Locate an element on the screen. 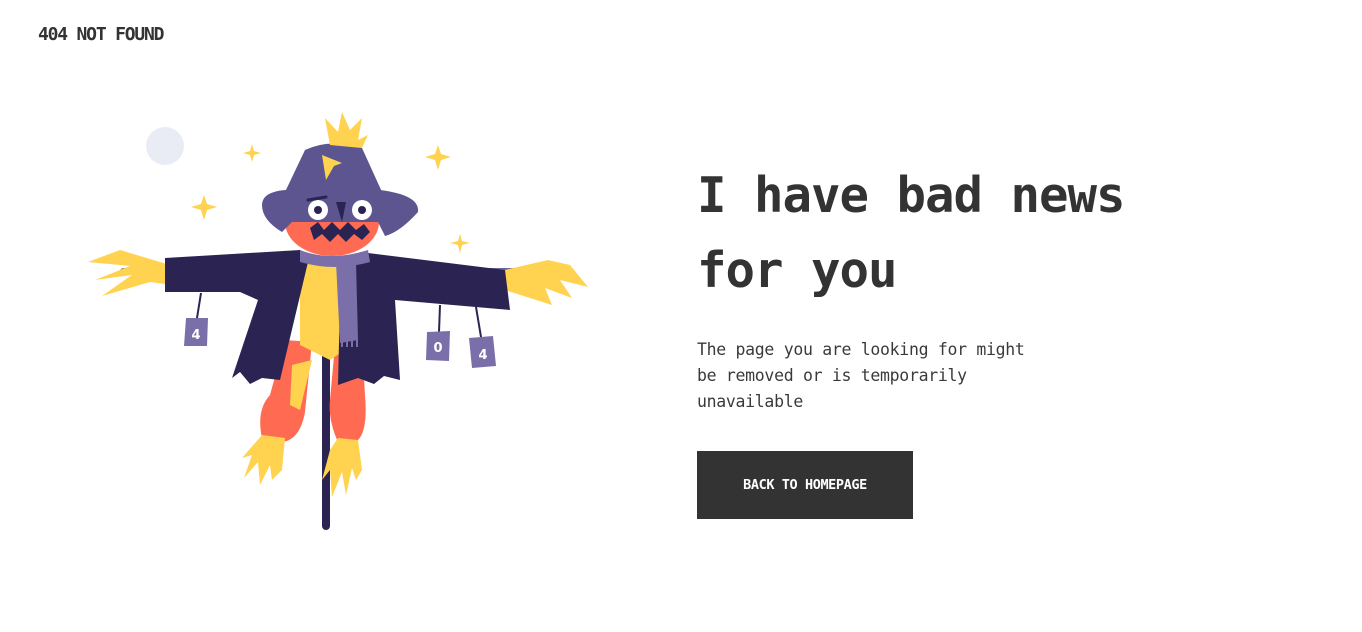  moon-shape is located at coordinates (165, 146).